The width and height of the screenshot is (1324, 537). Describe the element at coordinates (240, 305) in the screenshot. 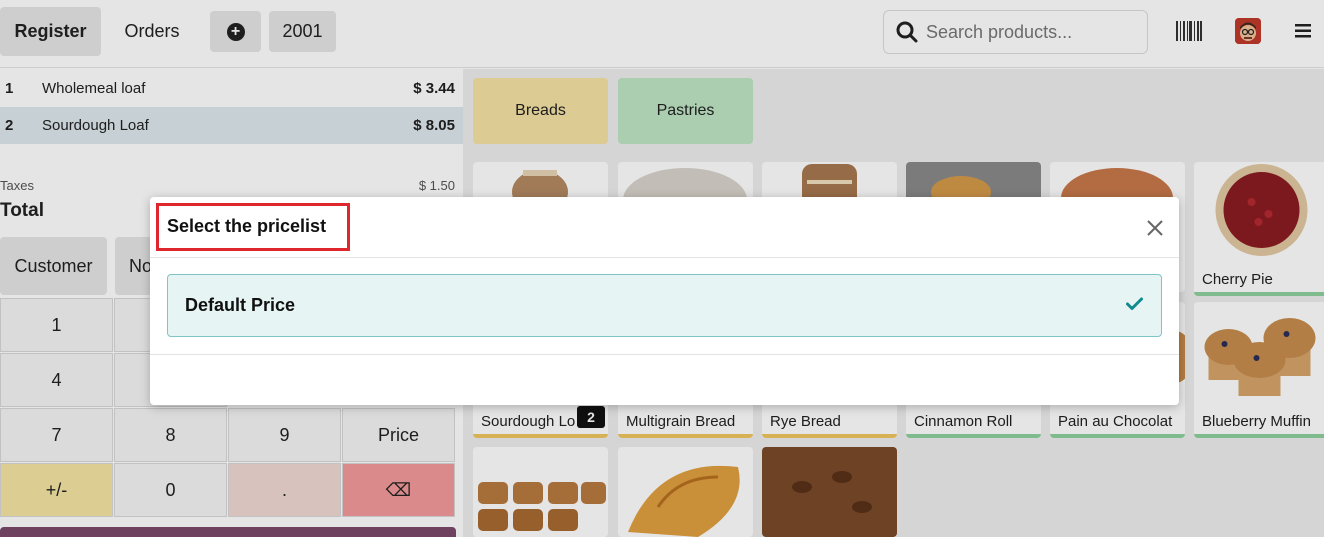

I see `pricelist-option-label: Default Price` at that location.